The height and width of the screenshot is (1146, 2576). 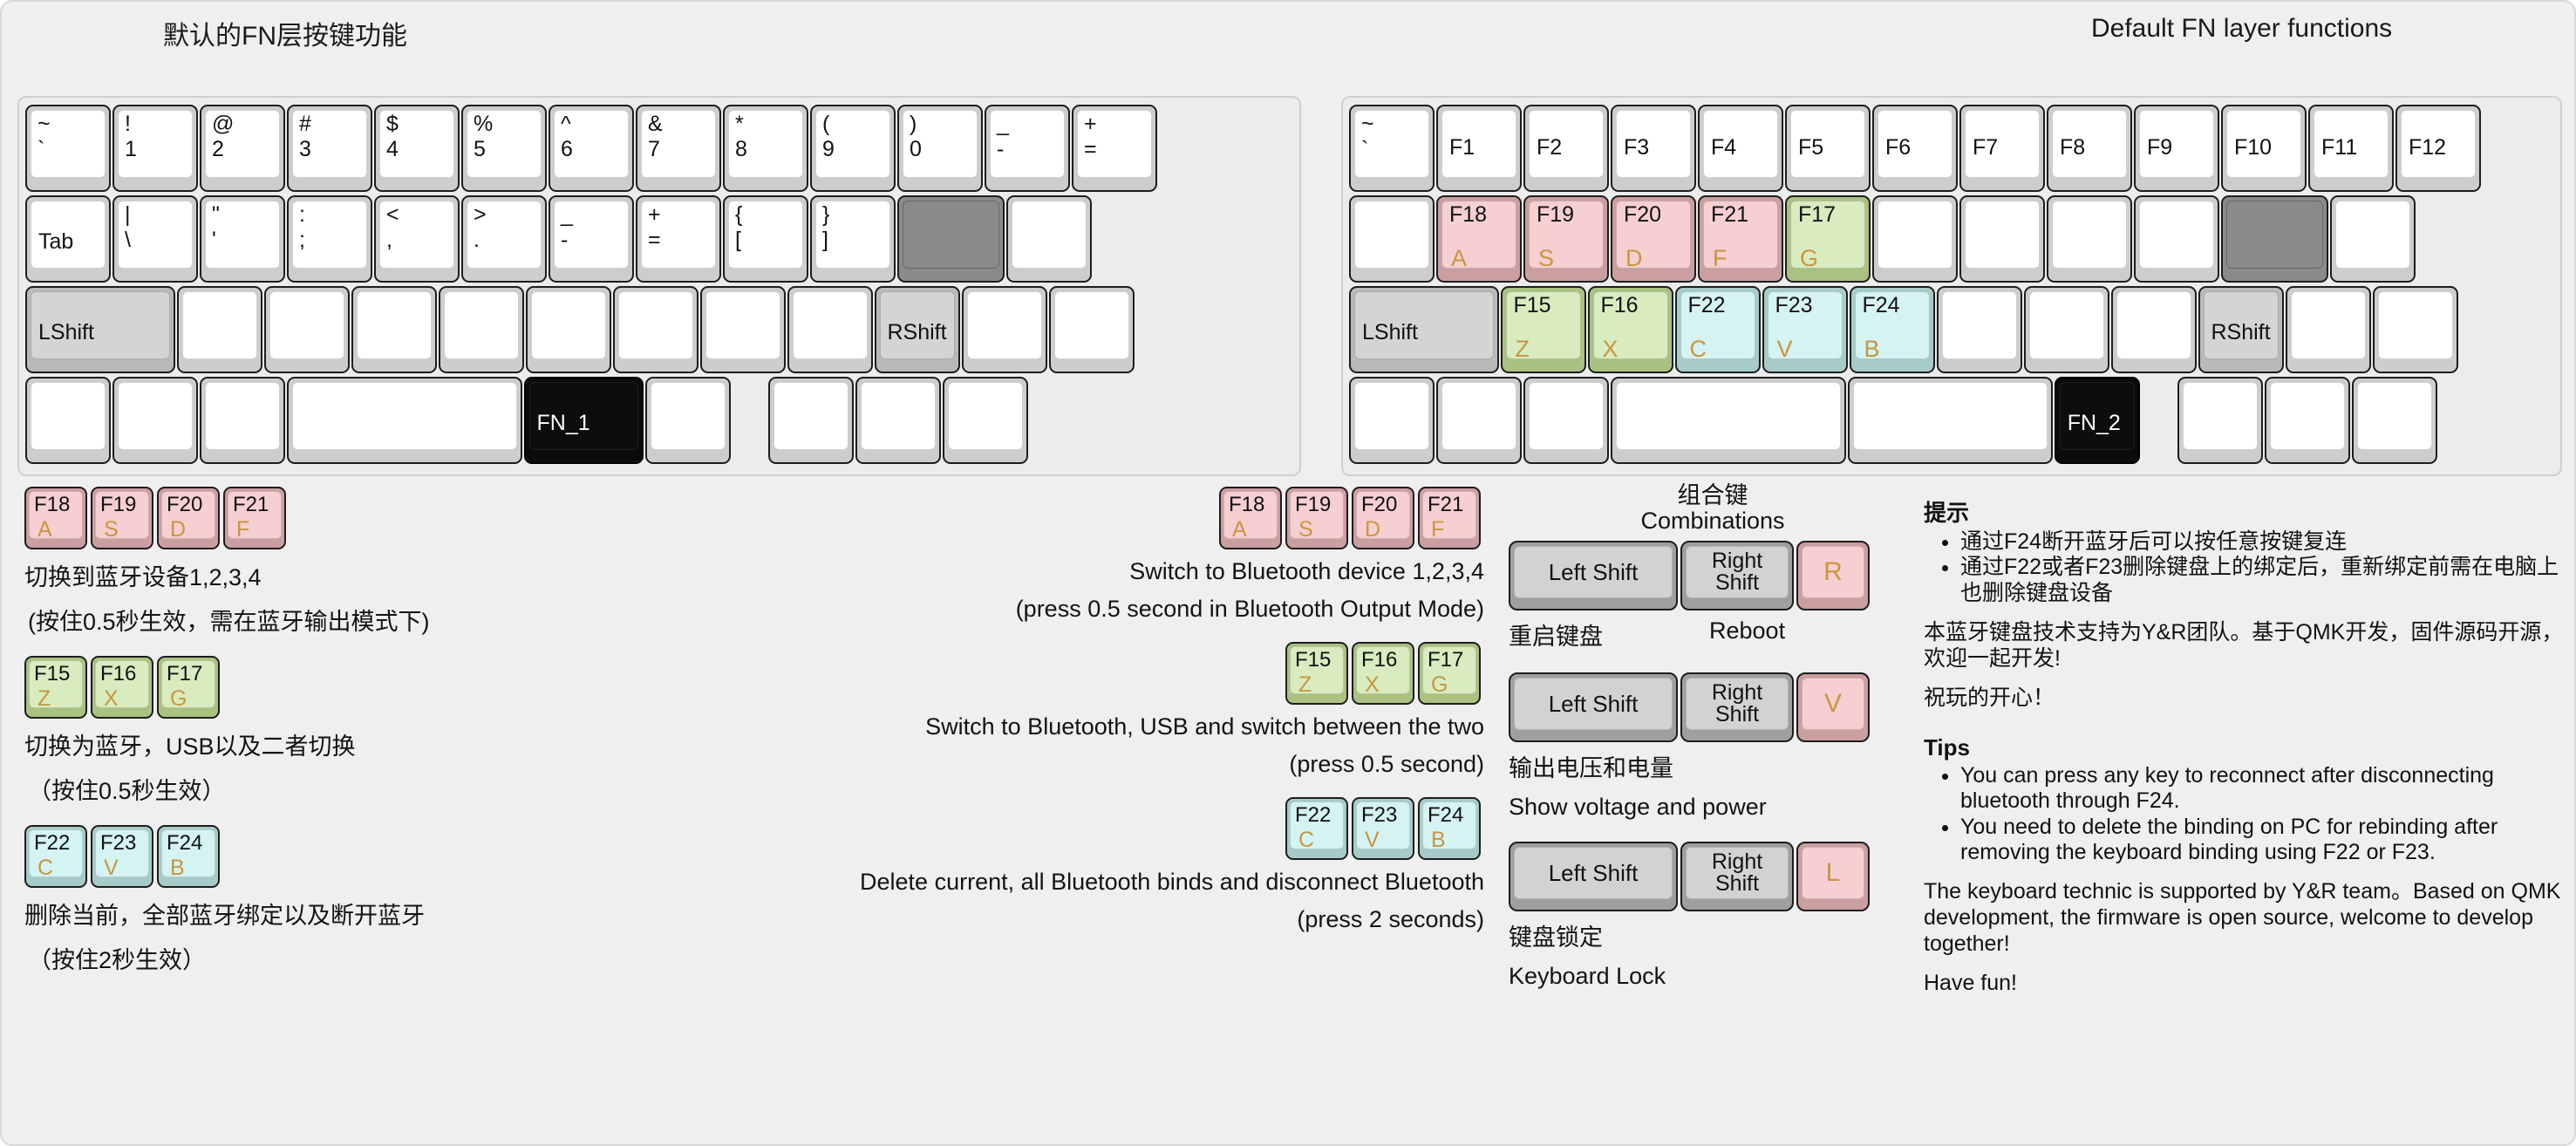 I want to click on key-right-r3-f16: F16 X, so click(x=1630, y=329).